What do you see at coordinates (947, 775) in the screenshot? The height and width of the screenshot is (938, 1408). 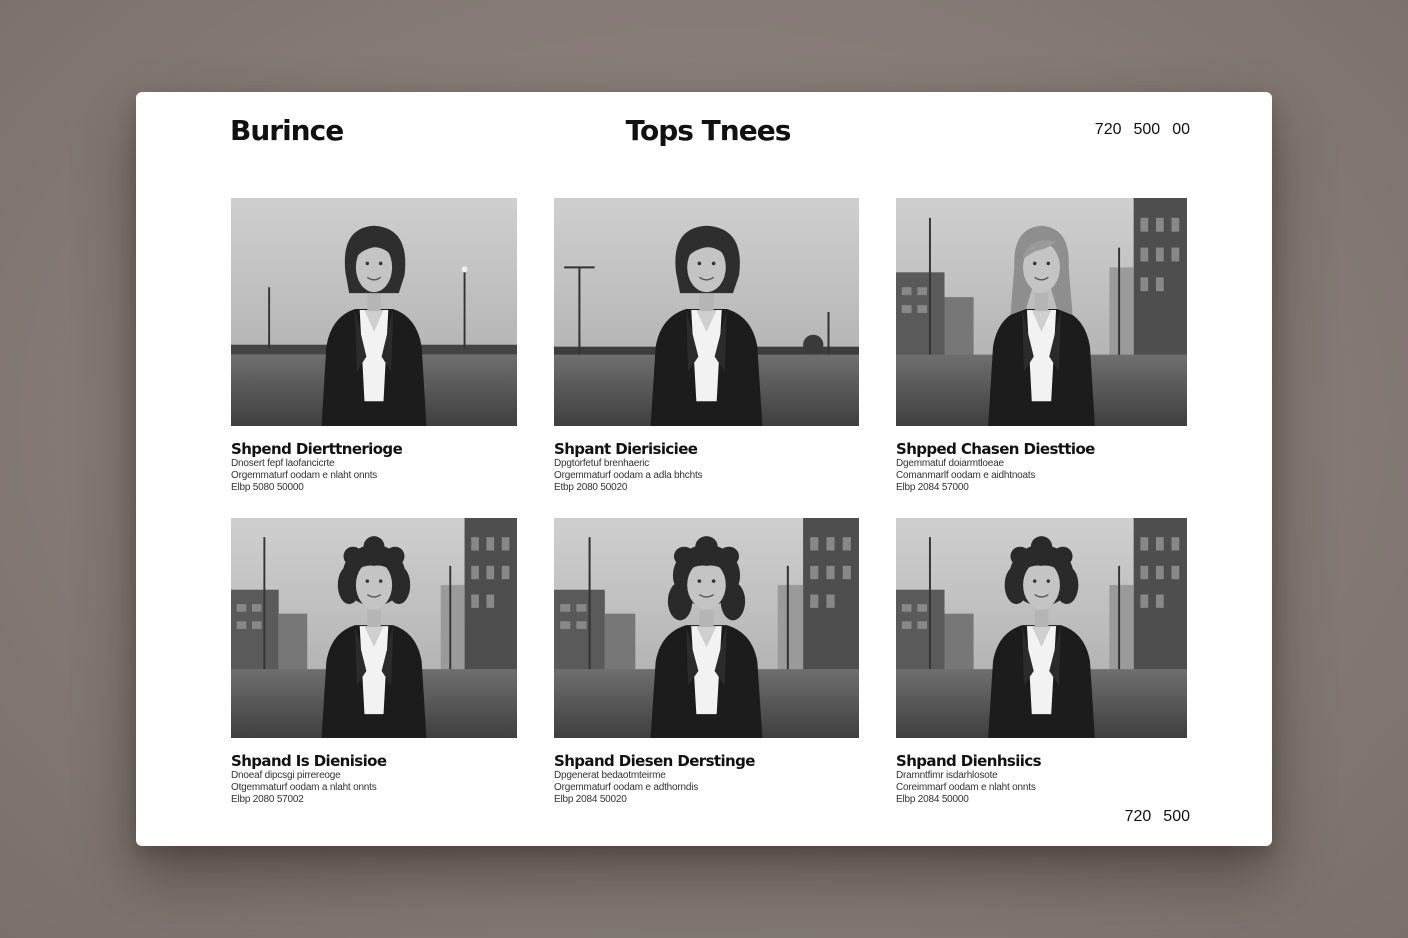 I see `tile-caption-line: Dramntfimr isdarhlosote` at bounding box center [947, 775].